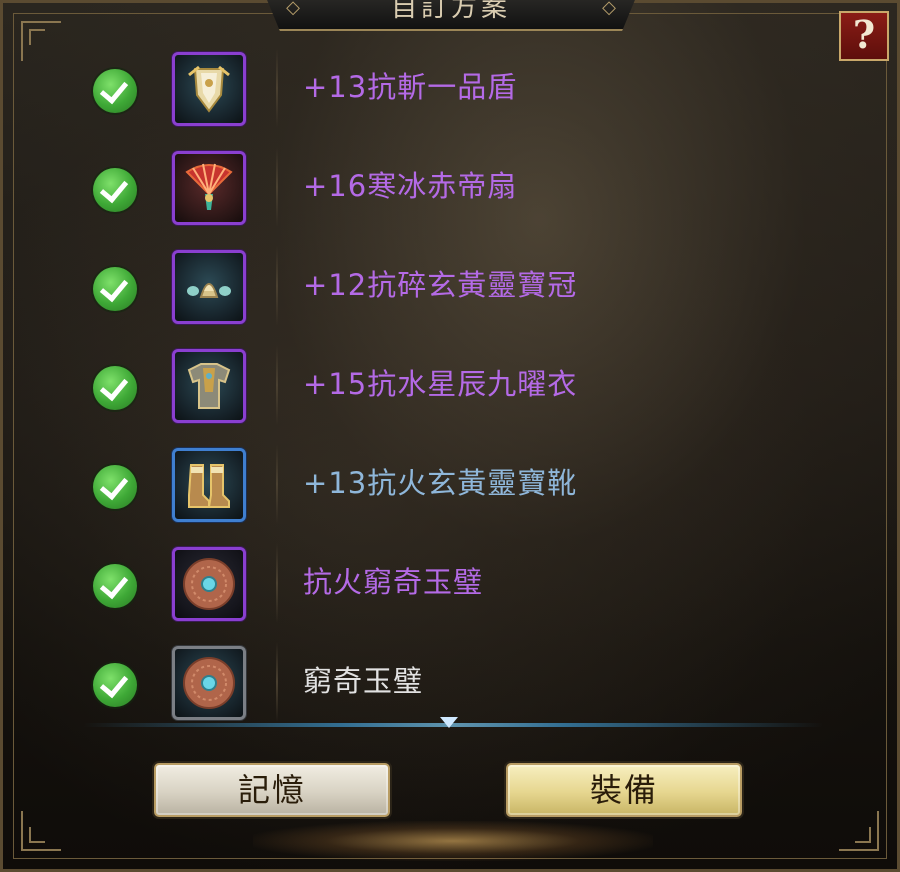  I want to click on item-name: +12抗碎玄黃靈寶冠, so click(440, 285).